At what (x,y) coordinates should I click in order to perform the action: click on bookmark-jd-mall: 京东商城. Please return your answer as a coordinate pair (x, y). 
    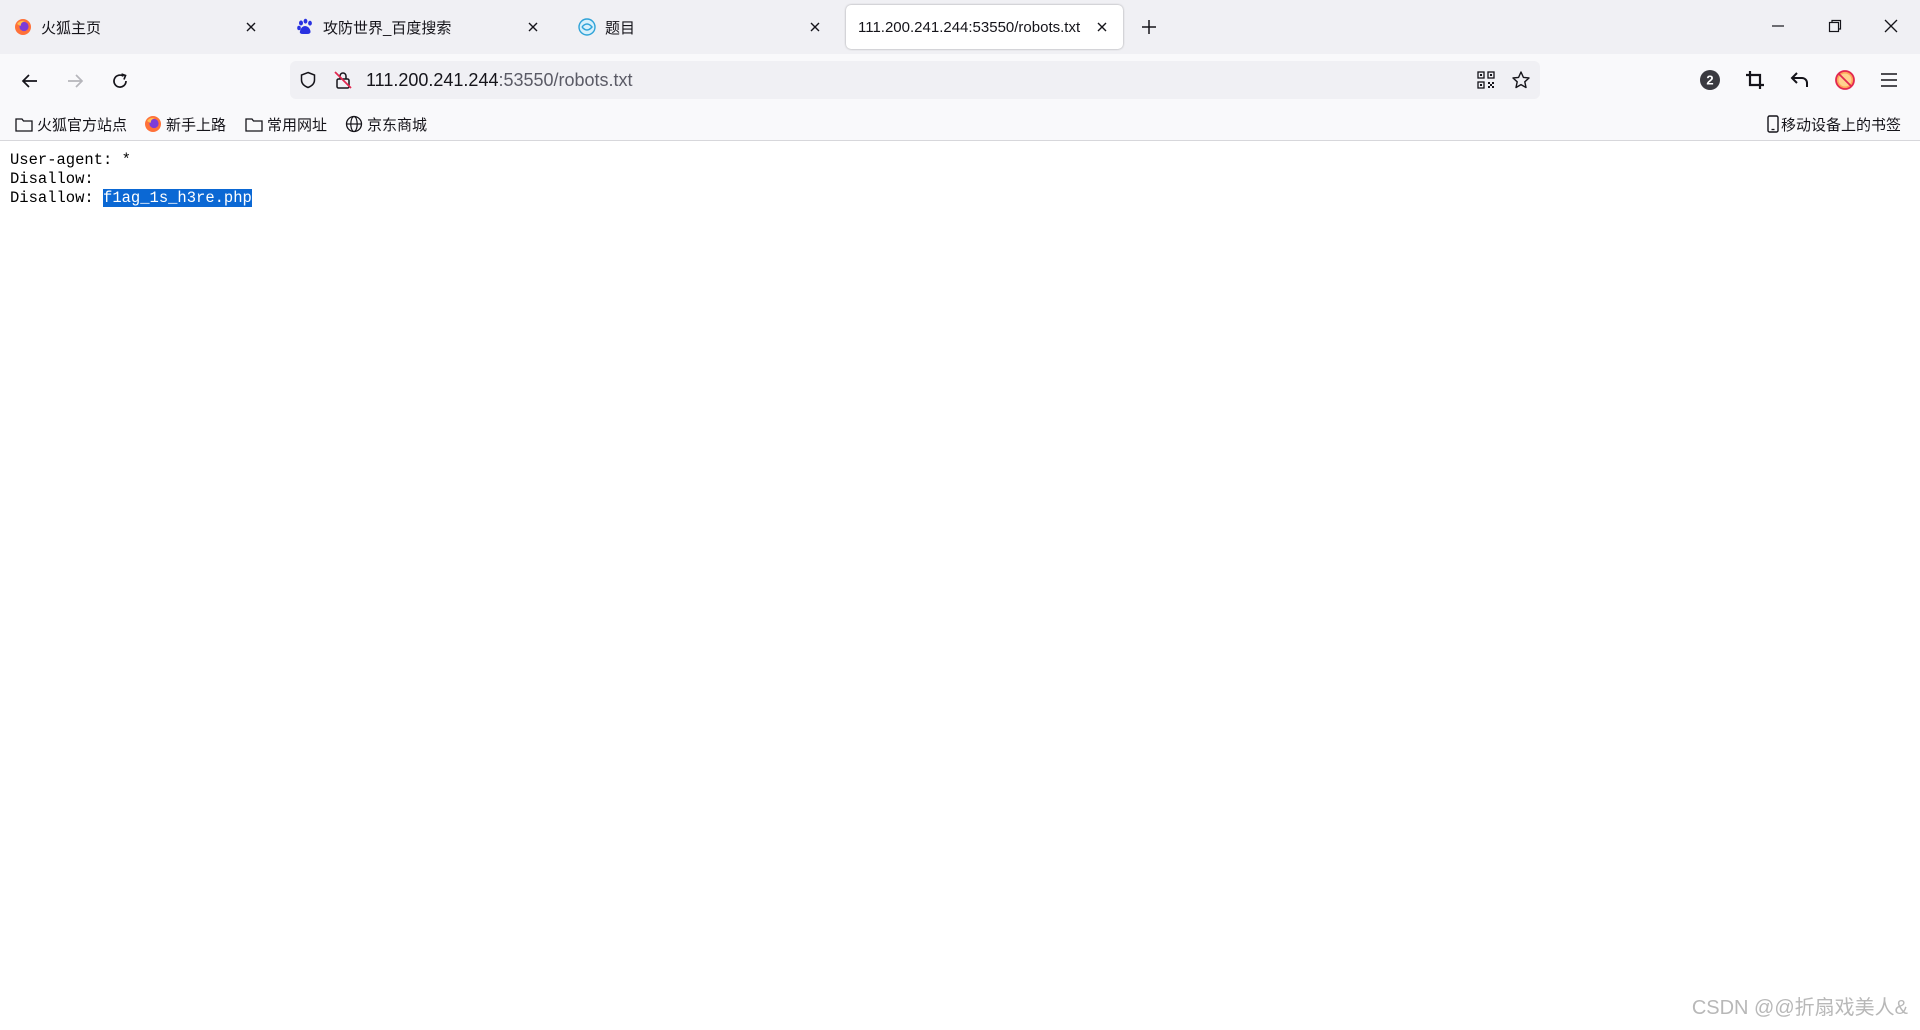
    Looking at the image, I should click on (386, 124).